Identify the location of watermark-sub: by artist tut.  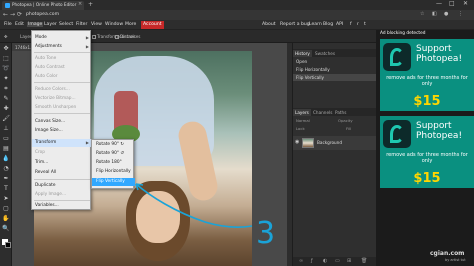
(455, 260).